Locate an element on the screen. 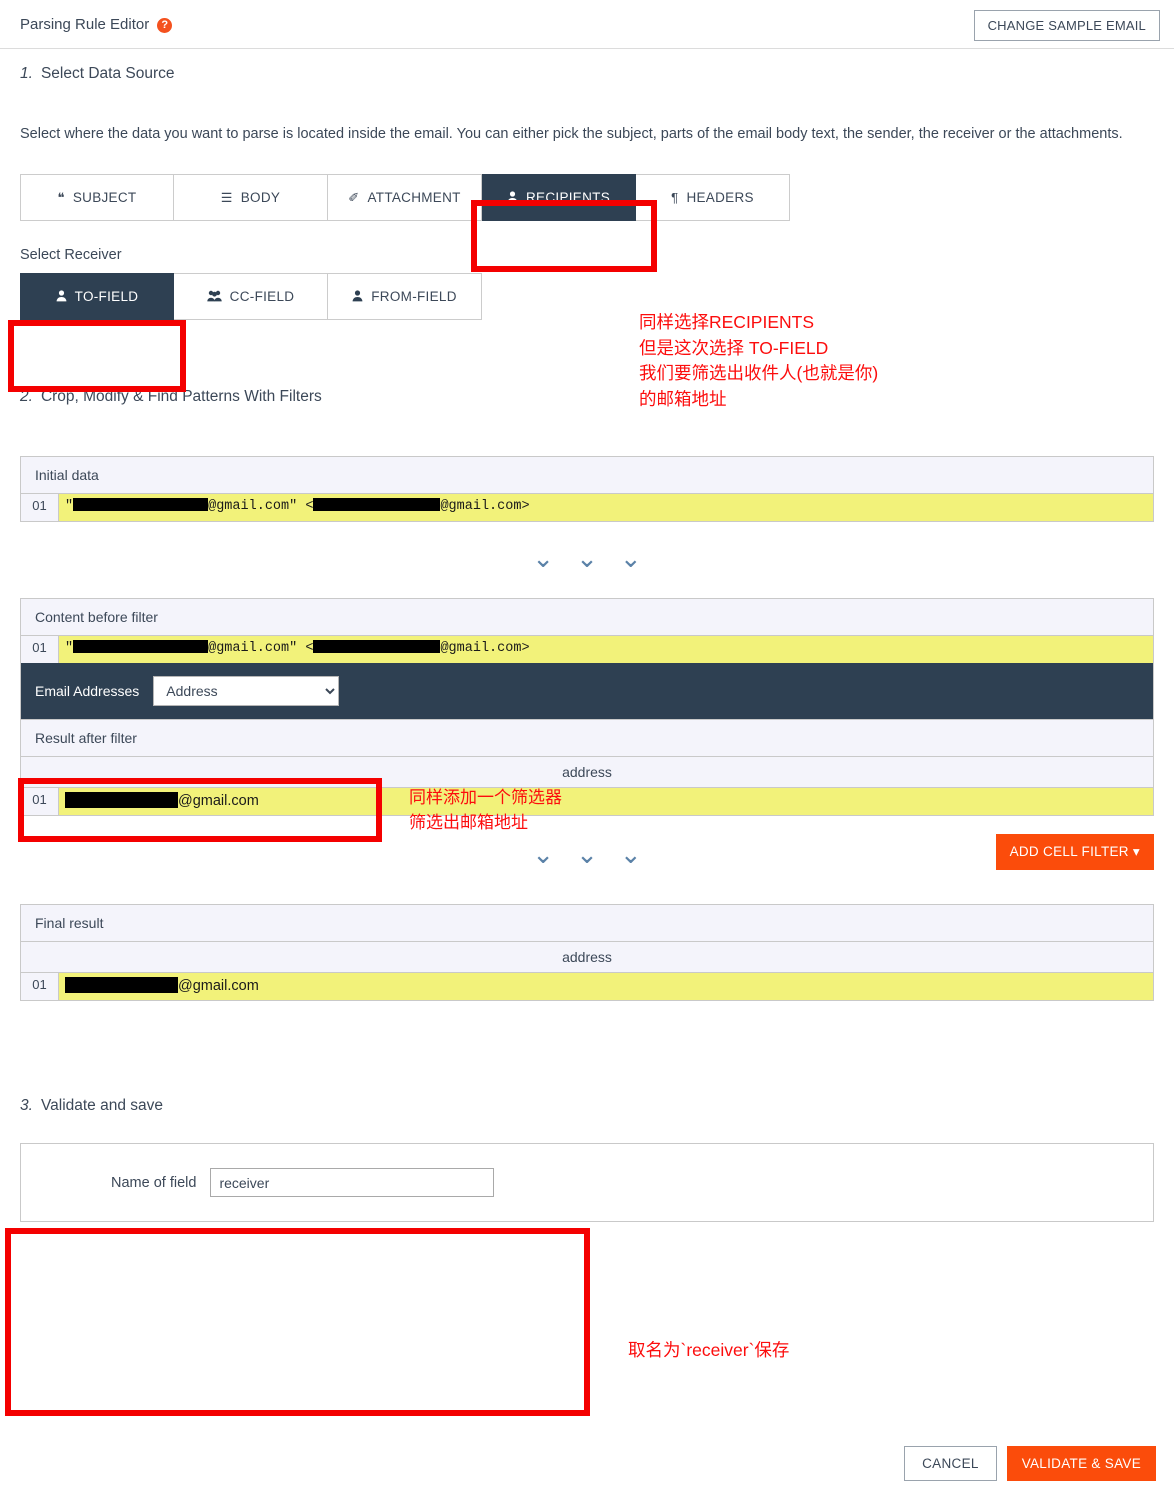  flow-chevrons-2: ⌄ ⌄ ⌄ is located at coordinates (587, 855).